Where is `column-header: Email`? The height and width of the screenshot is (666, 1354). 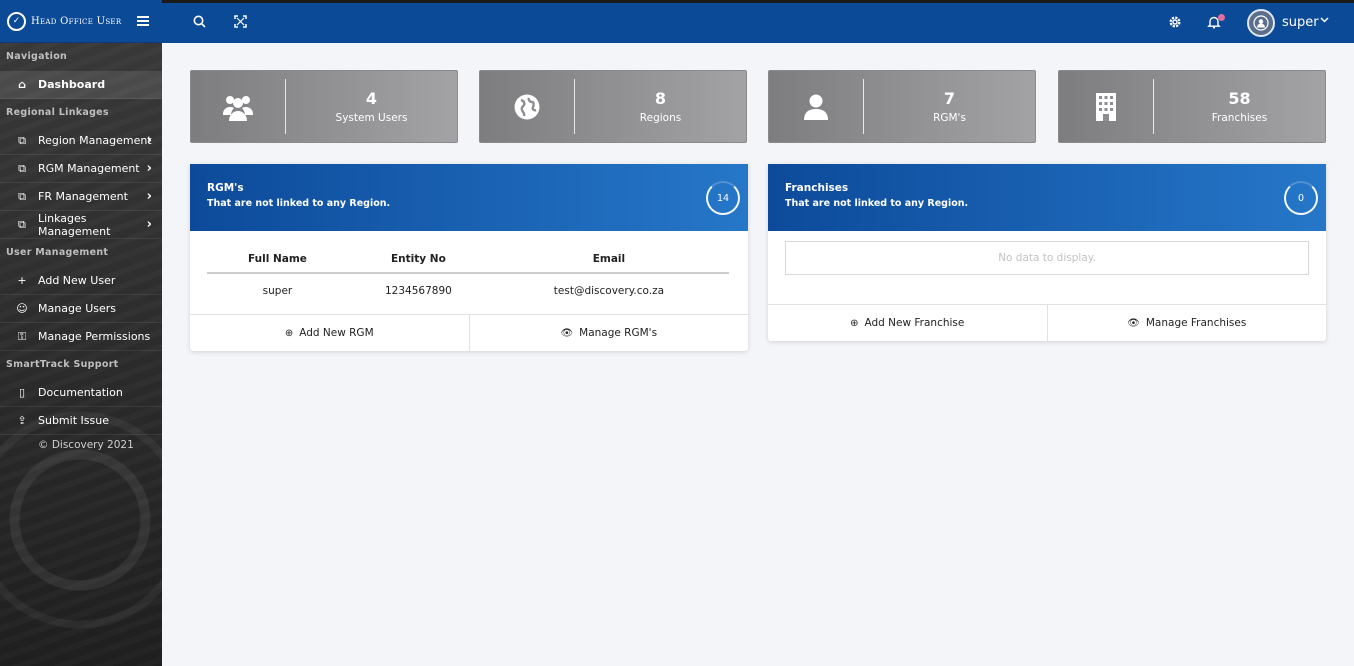 column-header: Email is located at coordinates (608, 259).